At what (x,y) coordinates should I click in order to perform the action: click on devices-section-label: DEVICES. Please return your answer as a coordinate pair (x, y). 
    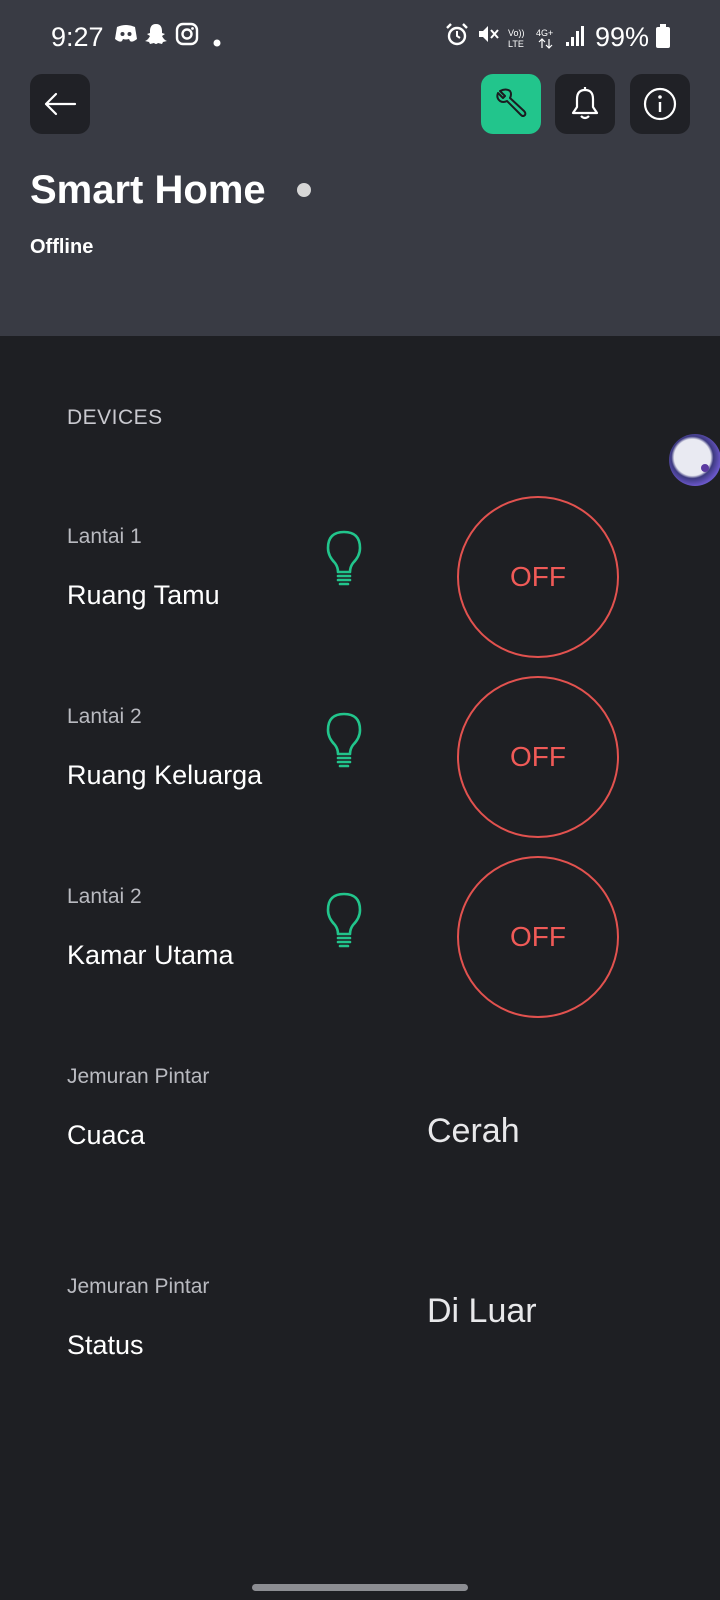
    Looking at the image, I should click on (115, 417).